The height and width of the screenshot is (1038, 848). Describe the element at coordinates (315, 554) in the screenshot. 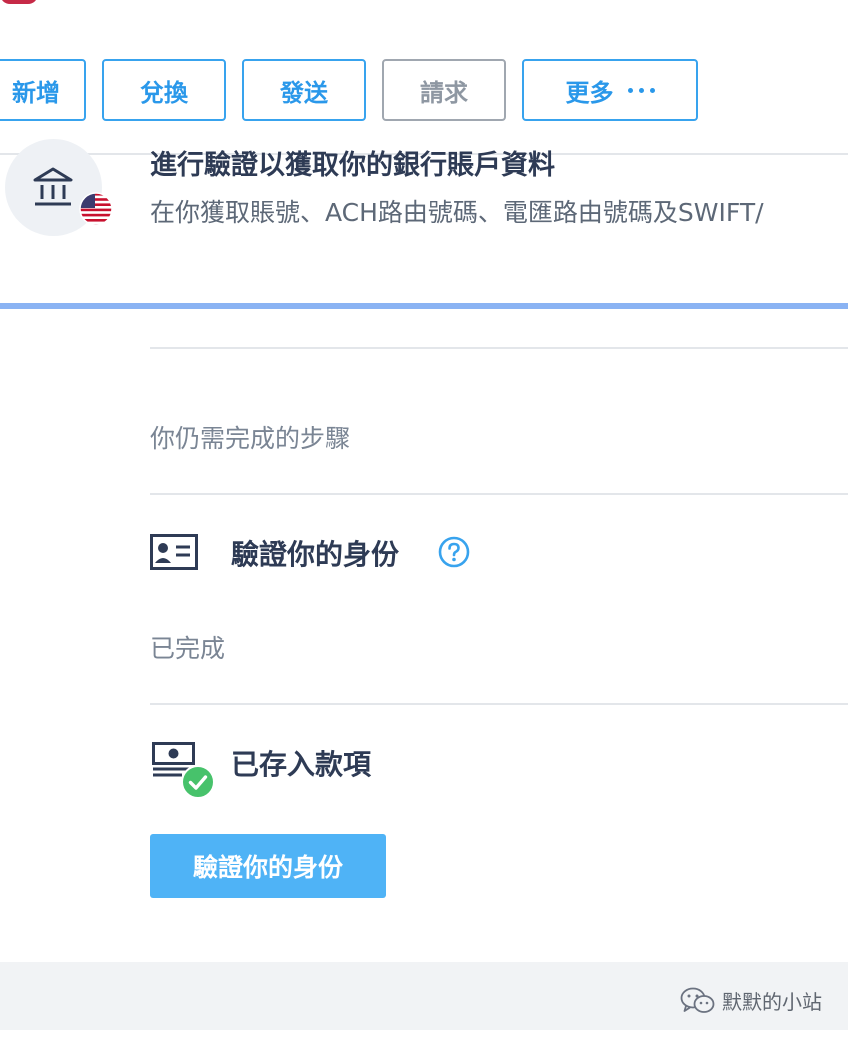

I see `verify-identity-title: 驗證你的身份` at that location.